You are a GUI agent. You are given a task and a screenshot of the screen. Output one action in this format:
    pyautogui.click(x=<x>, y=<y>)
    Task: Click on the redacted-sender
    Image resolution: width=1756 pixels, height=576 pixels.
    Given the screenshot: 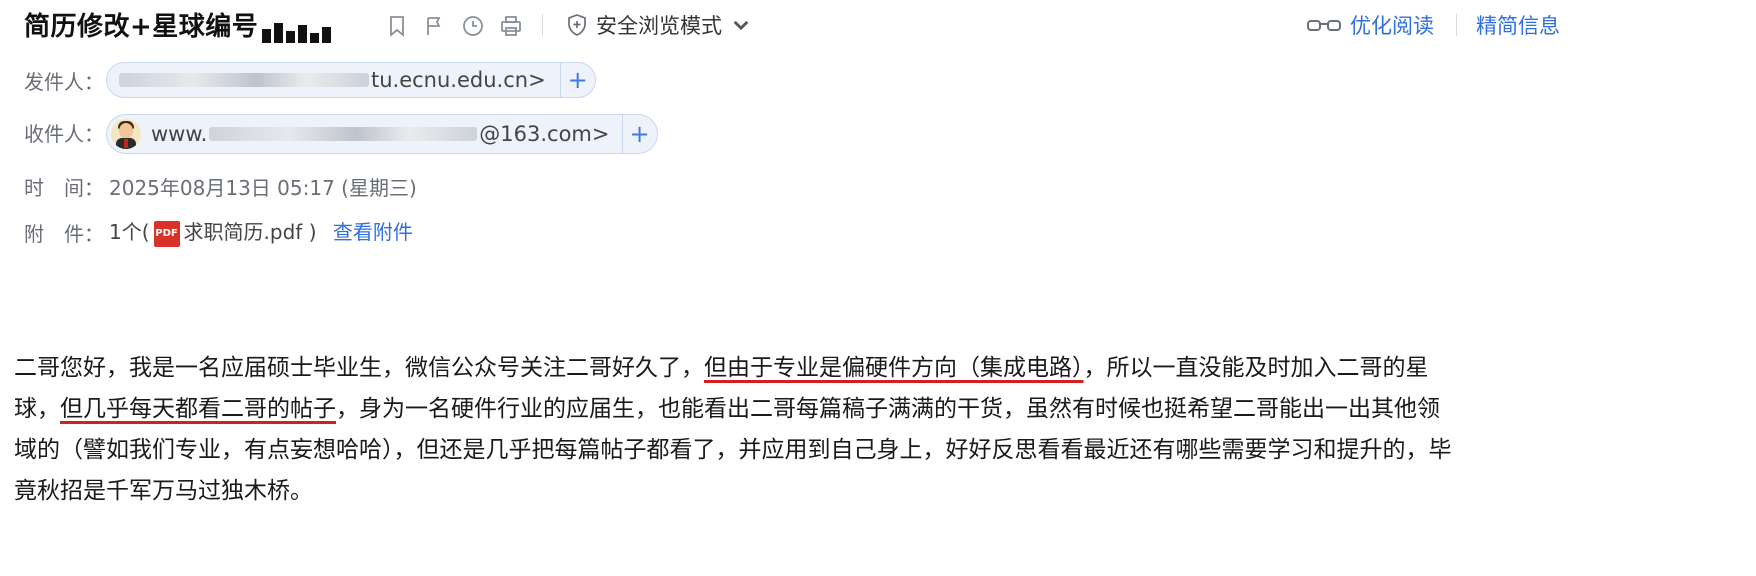 What is the action you would take?
    pyautogui.click(x=244, y=80)
    